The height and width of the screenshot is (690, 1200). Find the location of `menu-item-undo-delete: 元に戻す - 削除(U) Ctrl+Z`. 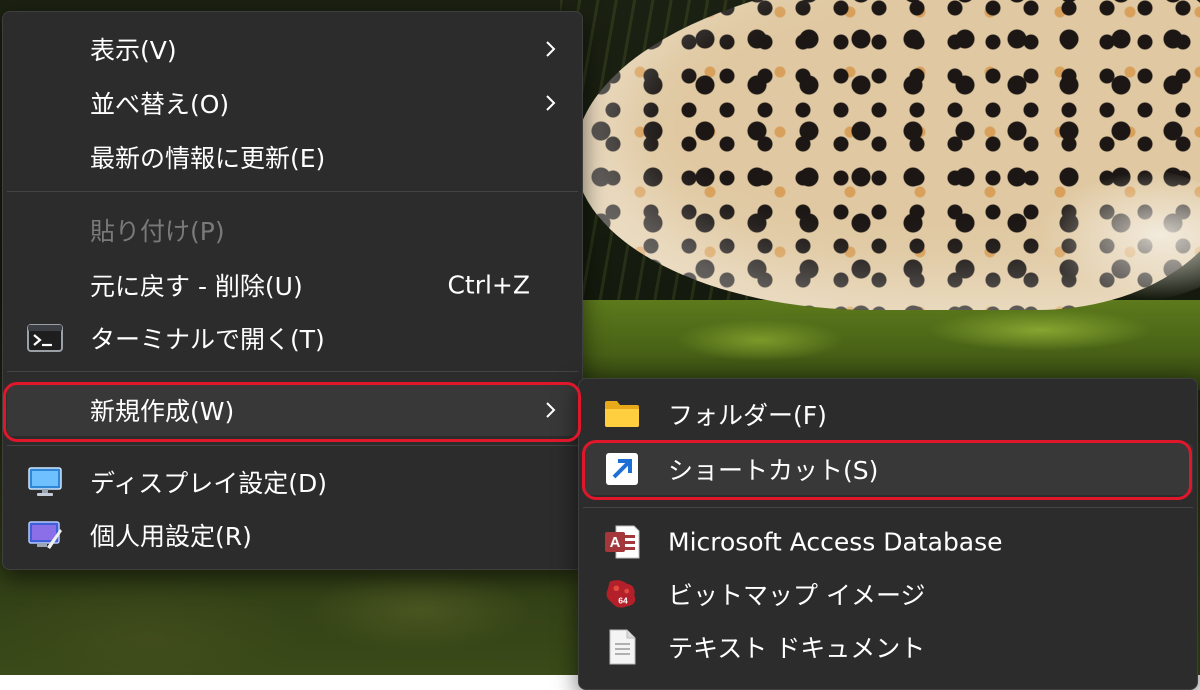

menu-item-undo-delete: 元に戻す - 削除(U) Ctrl+Z is located at coordinates (292, 285).